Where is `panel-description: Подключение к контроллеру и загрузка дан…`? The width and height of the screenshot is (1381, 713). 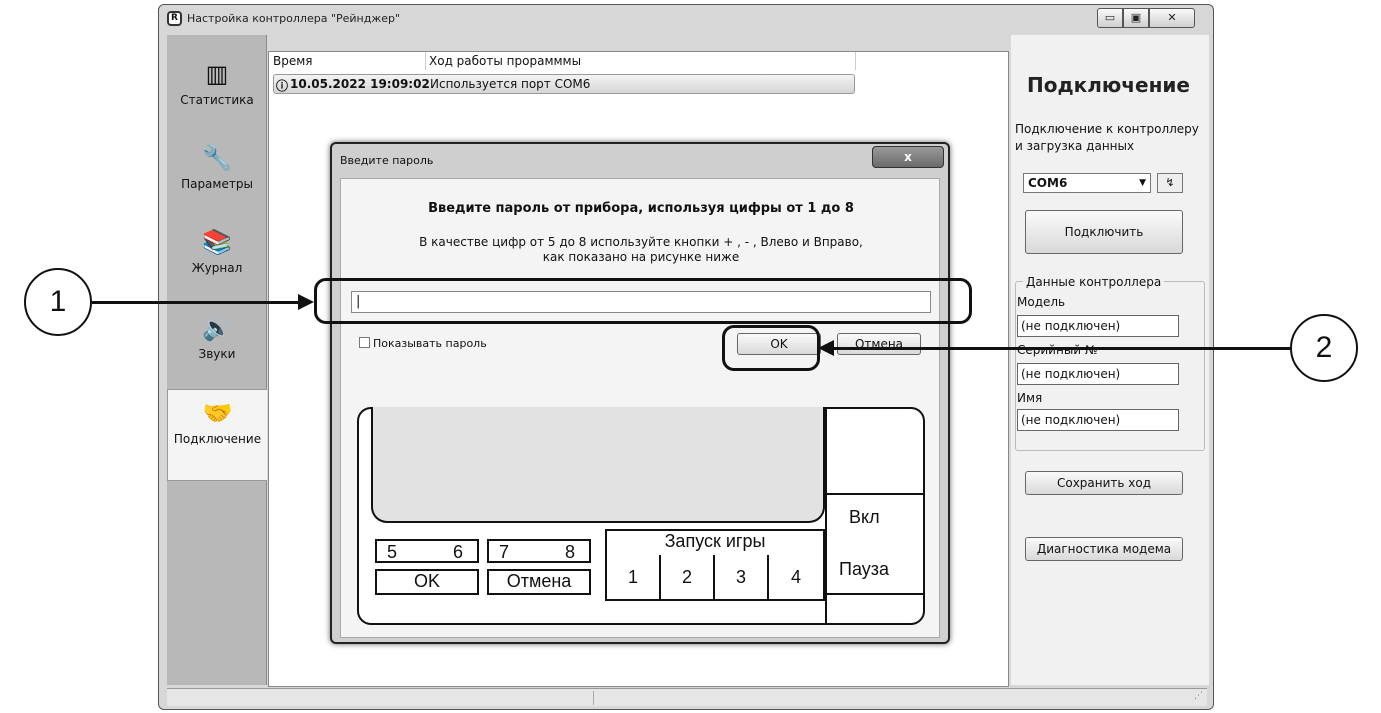
panel-description: Подключение к контроллеру и загрузка дан… is located at coordinates (1107, 137).